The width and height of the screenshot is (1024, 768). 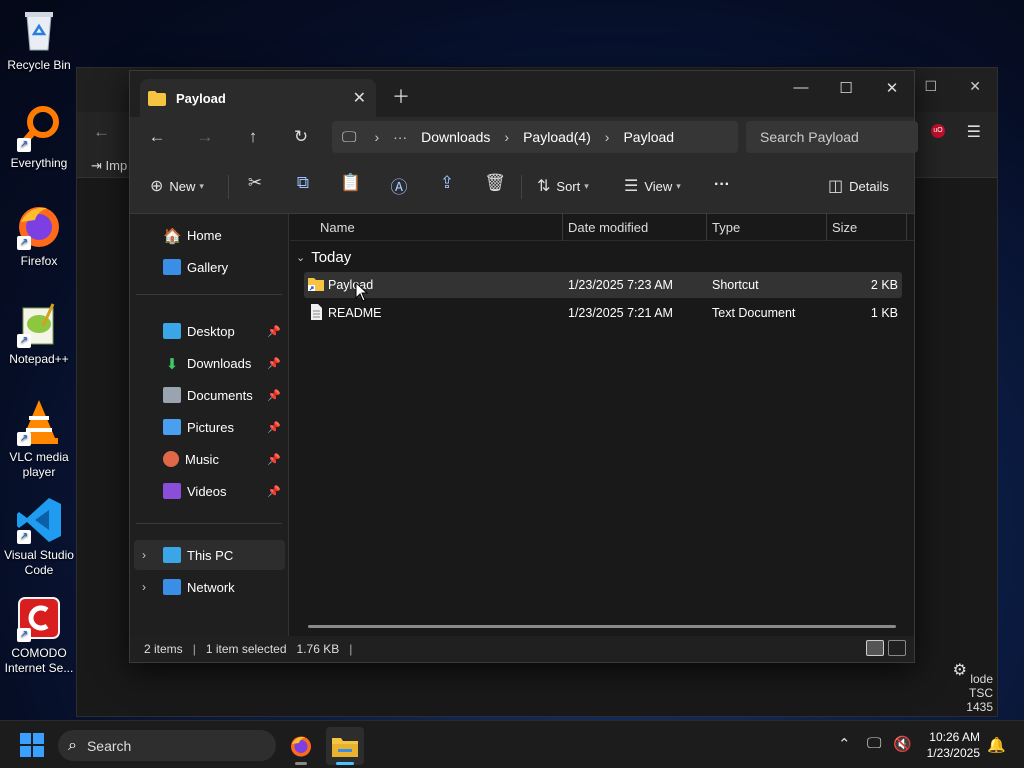 I want to click on sort-icon: ⇅, so click(x=544, y=186).